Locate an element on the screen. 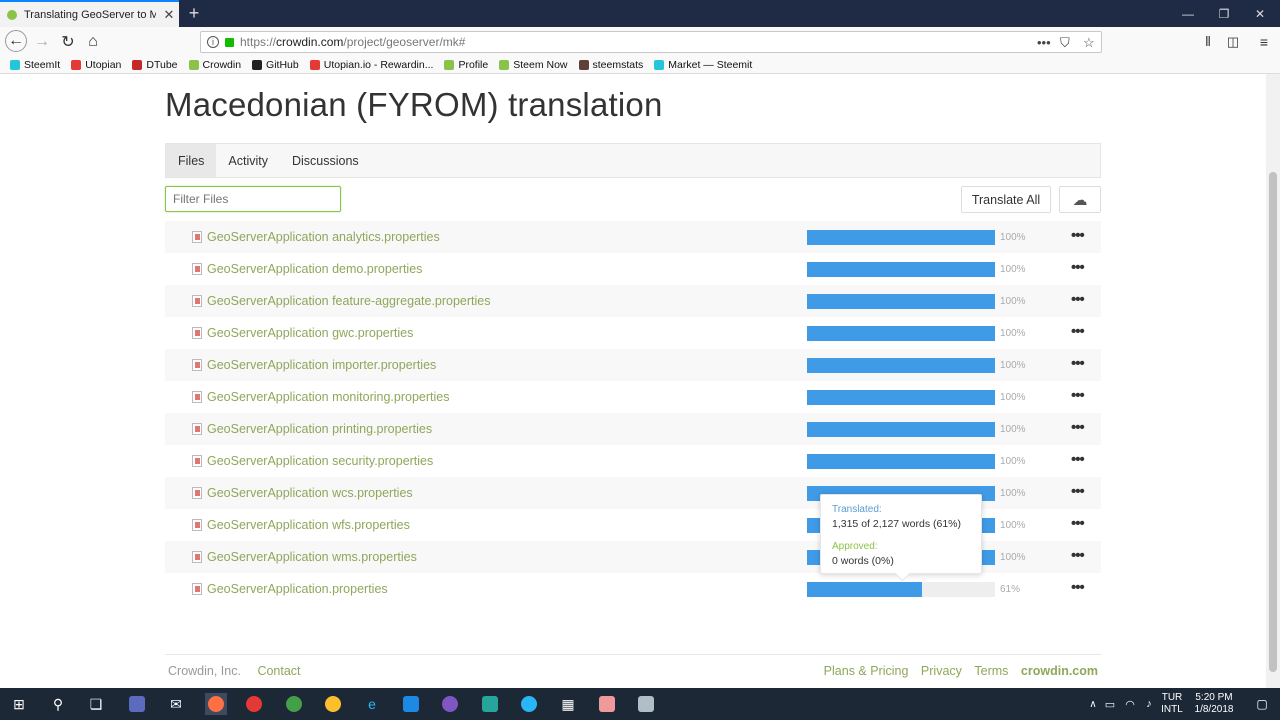 The width and height of the screenshot is (1280, 720). new-tab-button: + is located at coordinates (194, 13).